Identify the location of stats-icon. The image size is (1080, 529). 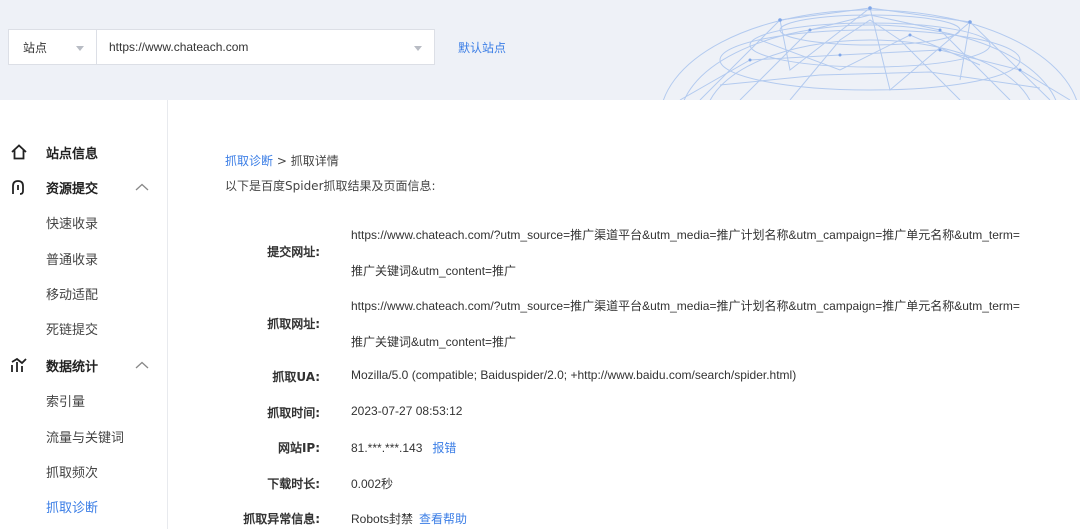
(19, 364).